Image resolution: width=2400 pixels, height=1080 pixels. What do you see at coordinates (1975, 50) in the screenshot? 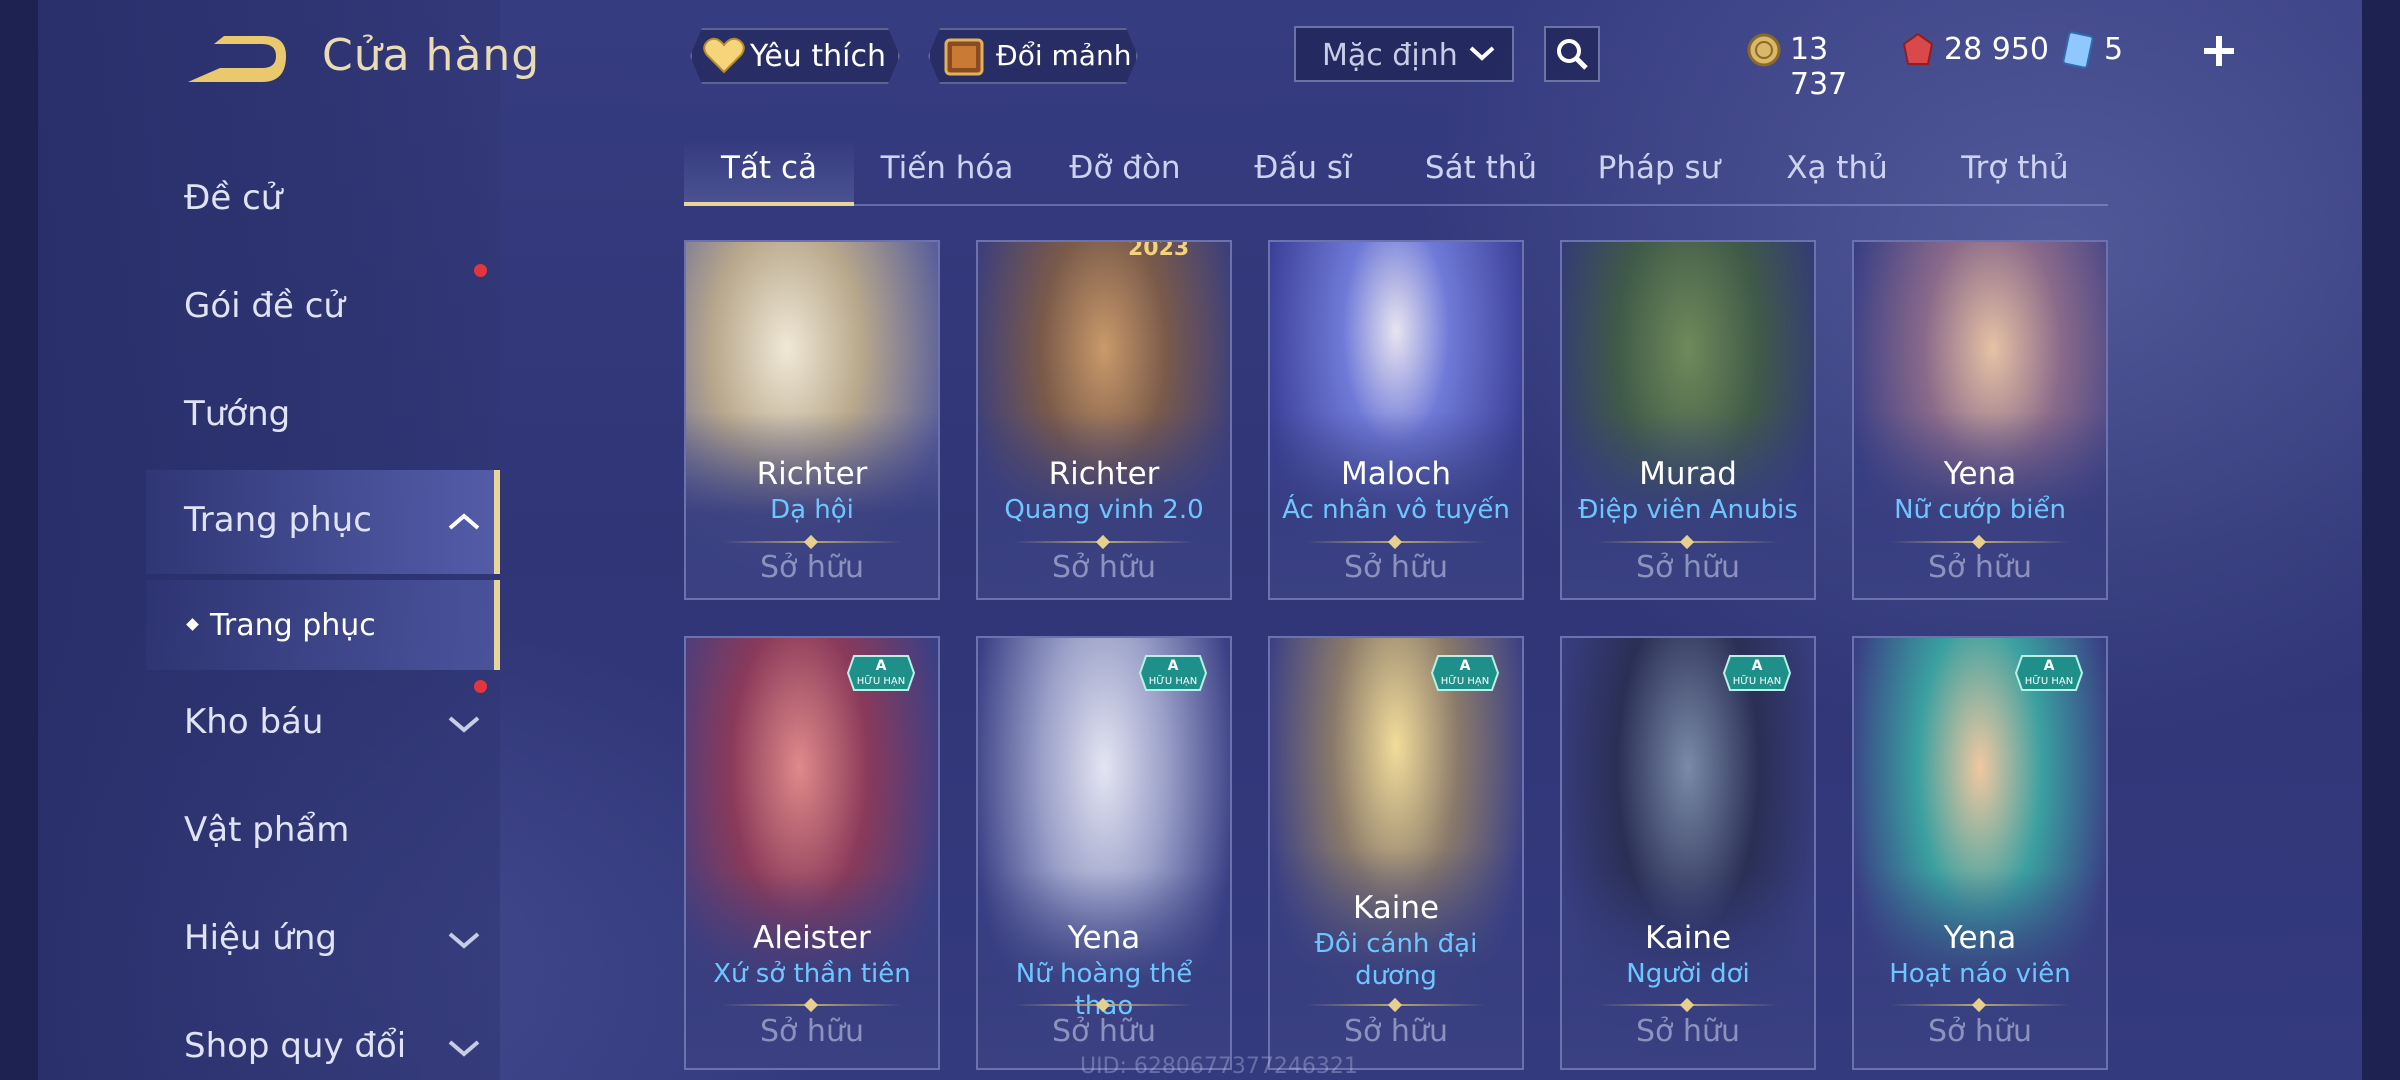
I see `voucher-currency: 28 950` at bounding box center [1975, 50].